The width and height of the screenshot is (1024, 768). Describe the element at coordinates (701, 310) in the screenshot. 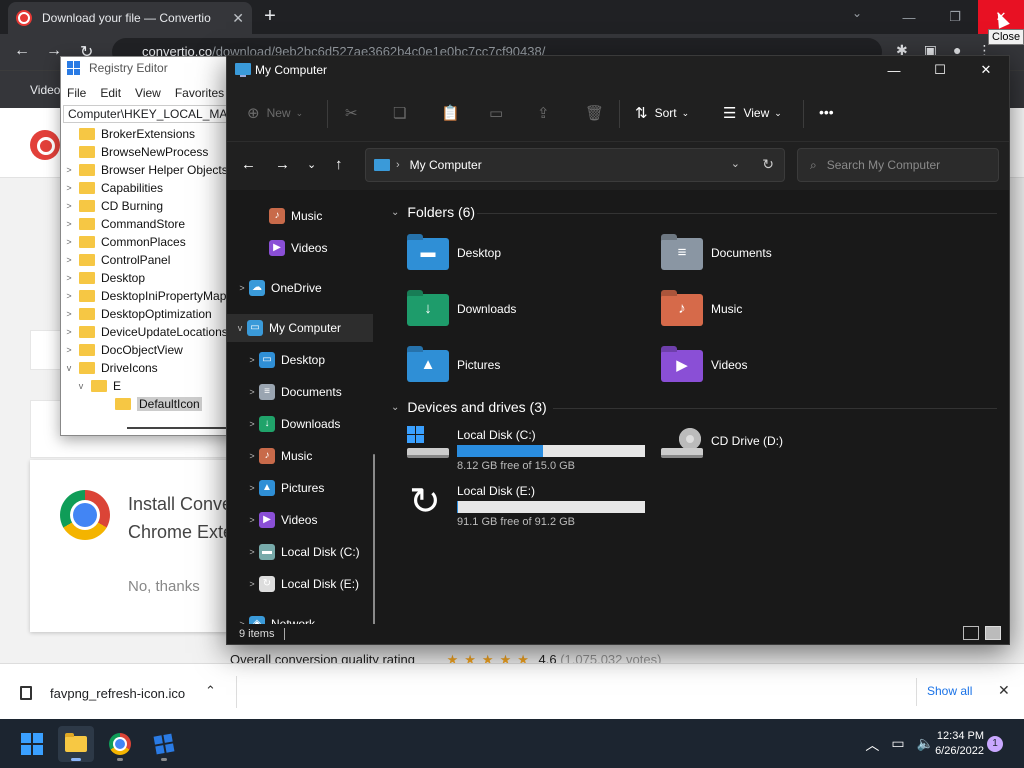

I see `folder-tile: ♪ Music` at that location.